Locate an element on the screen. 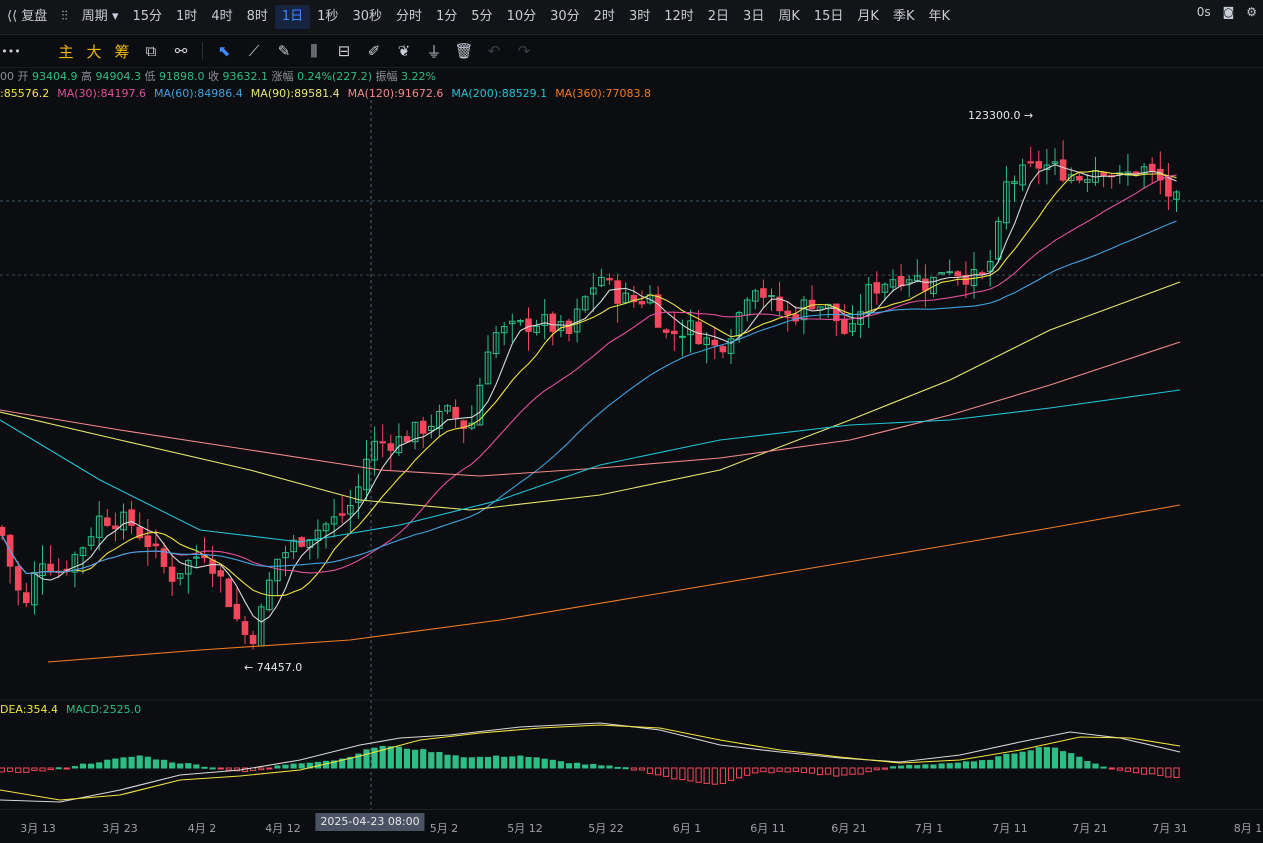  interval-tab: 月K is located at coordinates (868, 17).